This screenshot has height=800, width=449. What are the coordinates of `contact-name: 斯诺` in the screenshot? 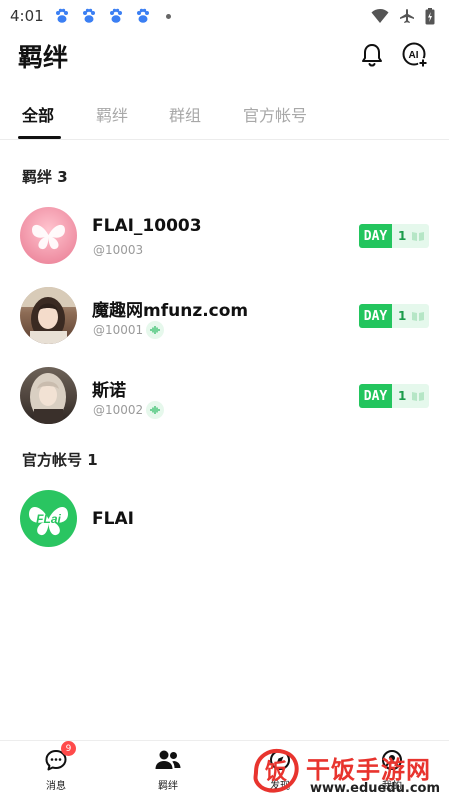 It's located at (109, 391).